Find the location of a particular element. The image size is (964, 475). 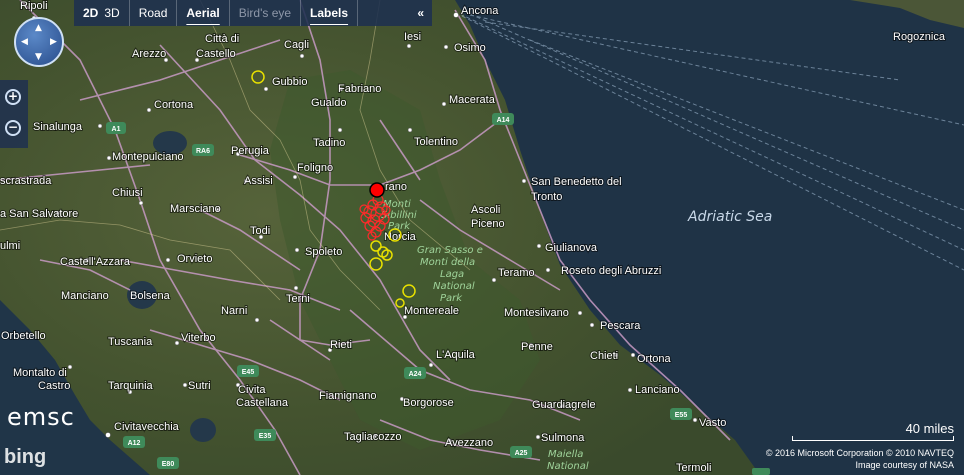

label-sinalunga: Sinalunga is located at coordinates (58, 127).